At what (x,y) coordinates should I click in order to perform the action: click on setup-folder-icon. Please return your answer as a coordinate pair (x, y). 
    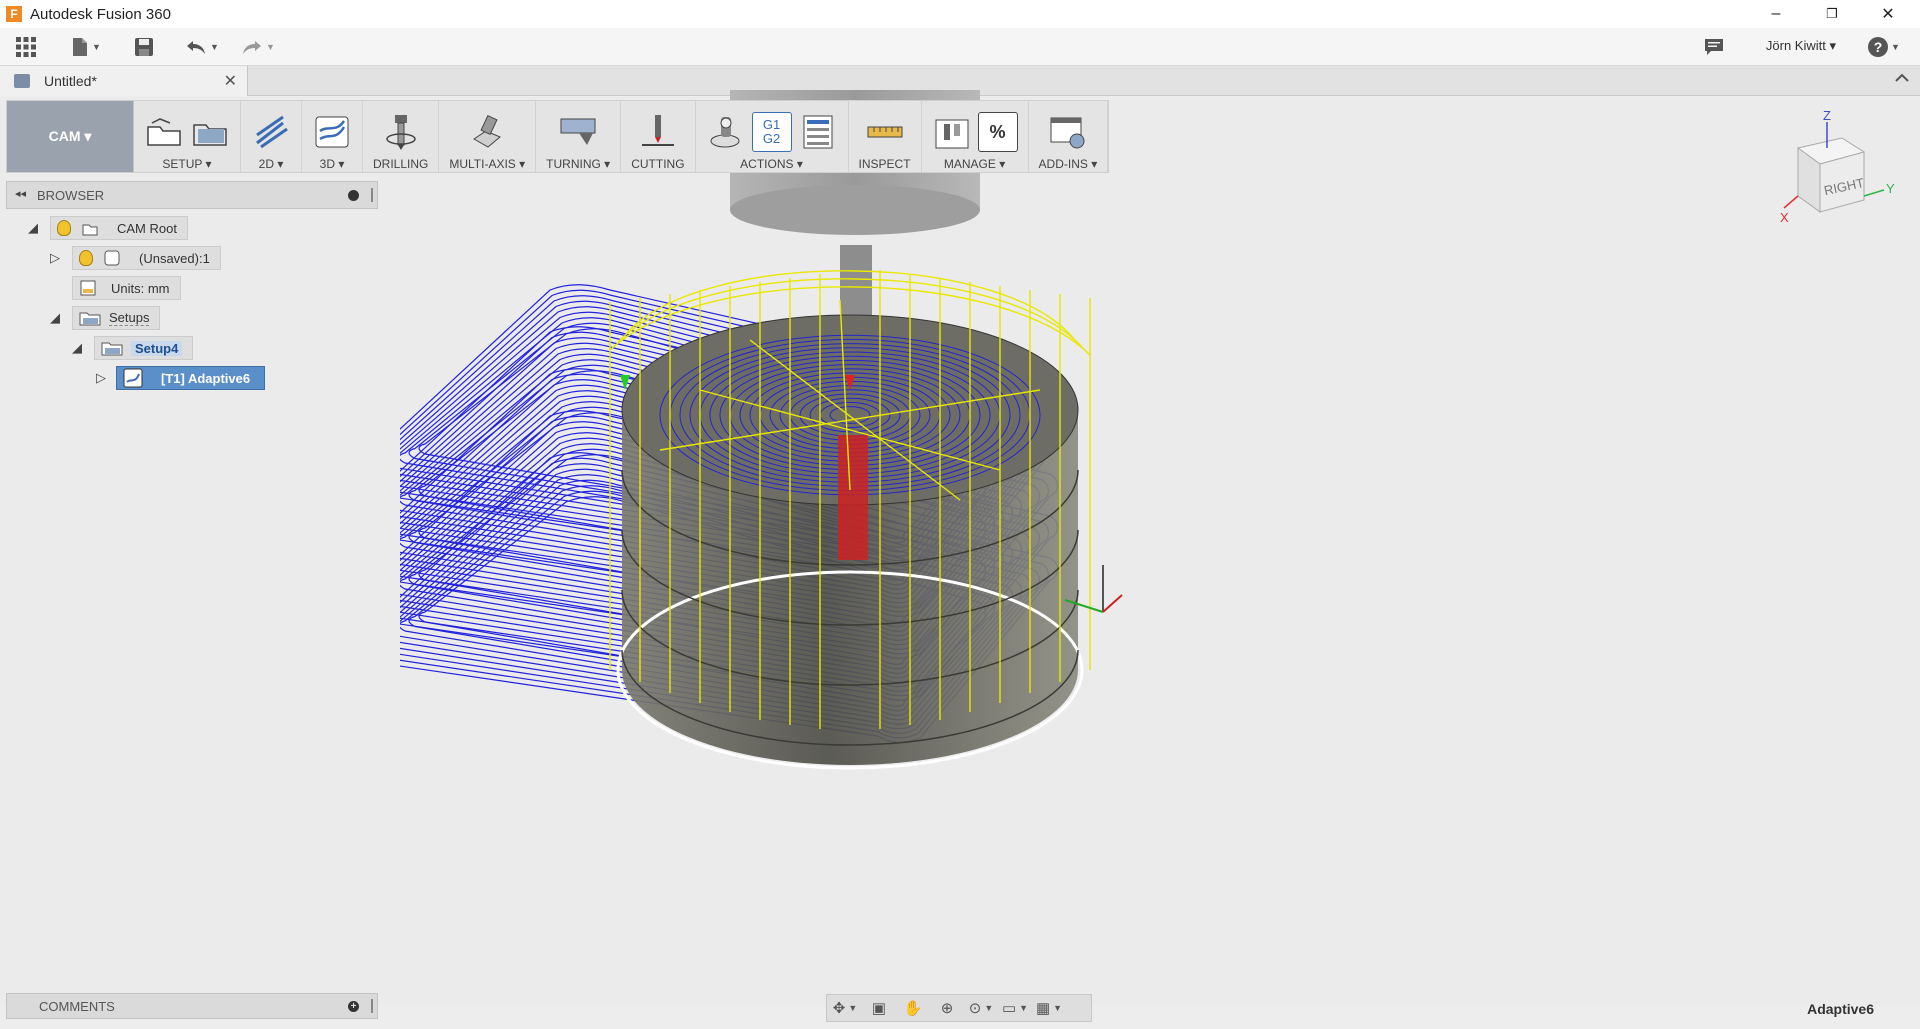
    Looking at the image, I should click on (210, 132).